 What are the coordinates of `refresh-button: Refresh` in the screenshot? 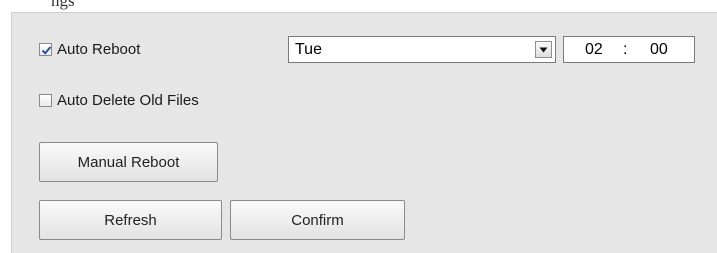 It's located at (130, 220).